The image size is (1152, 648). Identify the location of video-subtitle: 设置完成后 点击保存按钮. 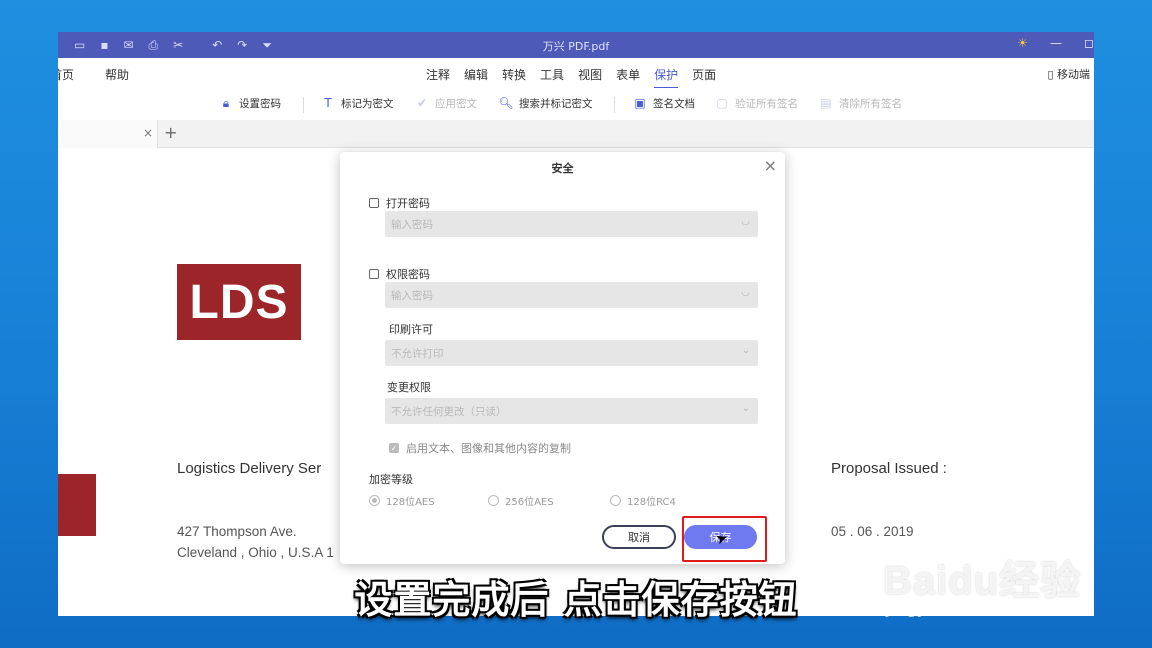
(576, 600).